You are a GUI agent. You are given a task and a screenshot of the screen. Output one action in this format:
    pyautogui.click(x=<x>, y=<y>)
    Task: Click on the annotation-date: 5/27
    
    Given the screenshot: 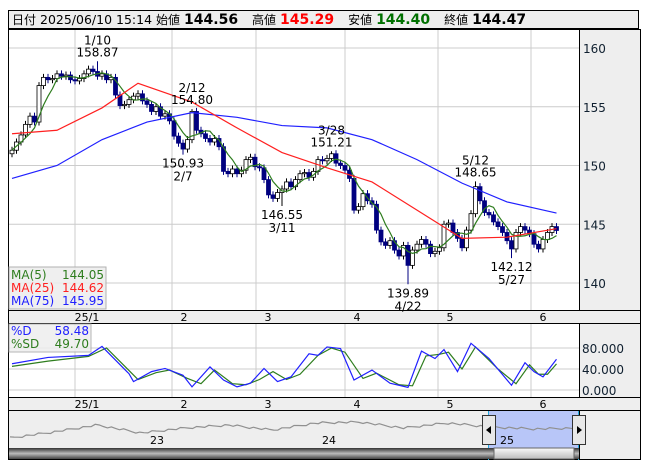 What is the action you would take?
    pyautogui.click(x=511, y=280)
    